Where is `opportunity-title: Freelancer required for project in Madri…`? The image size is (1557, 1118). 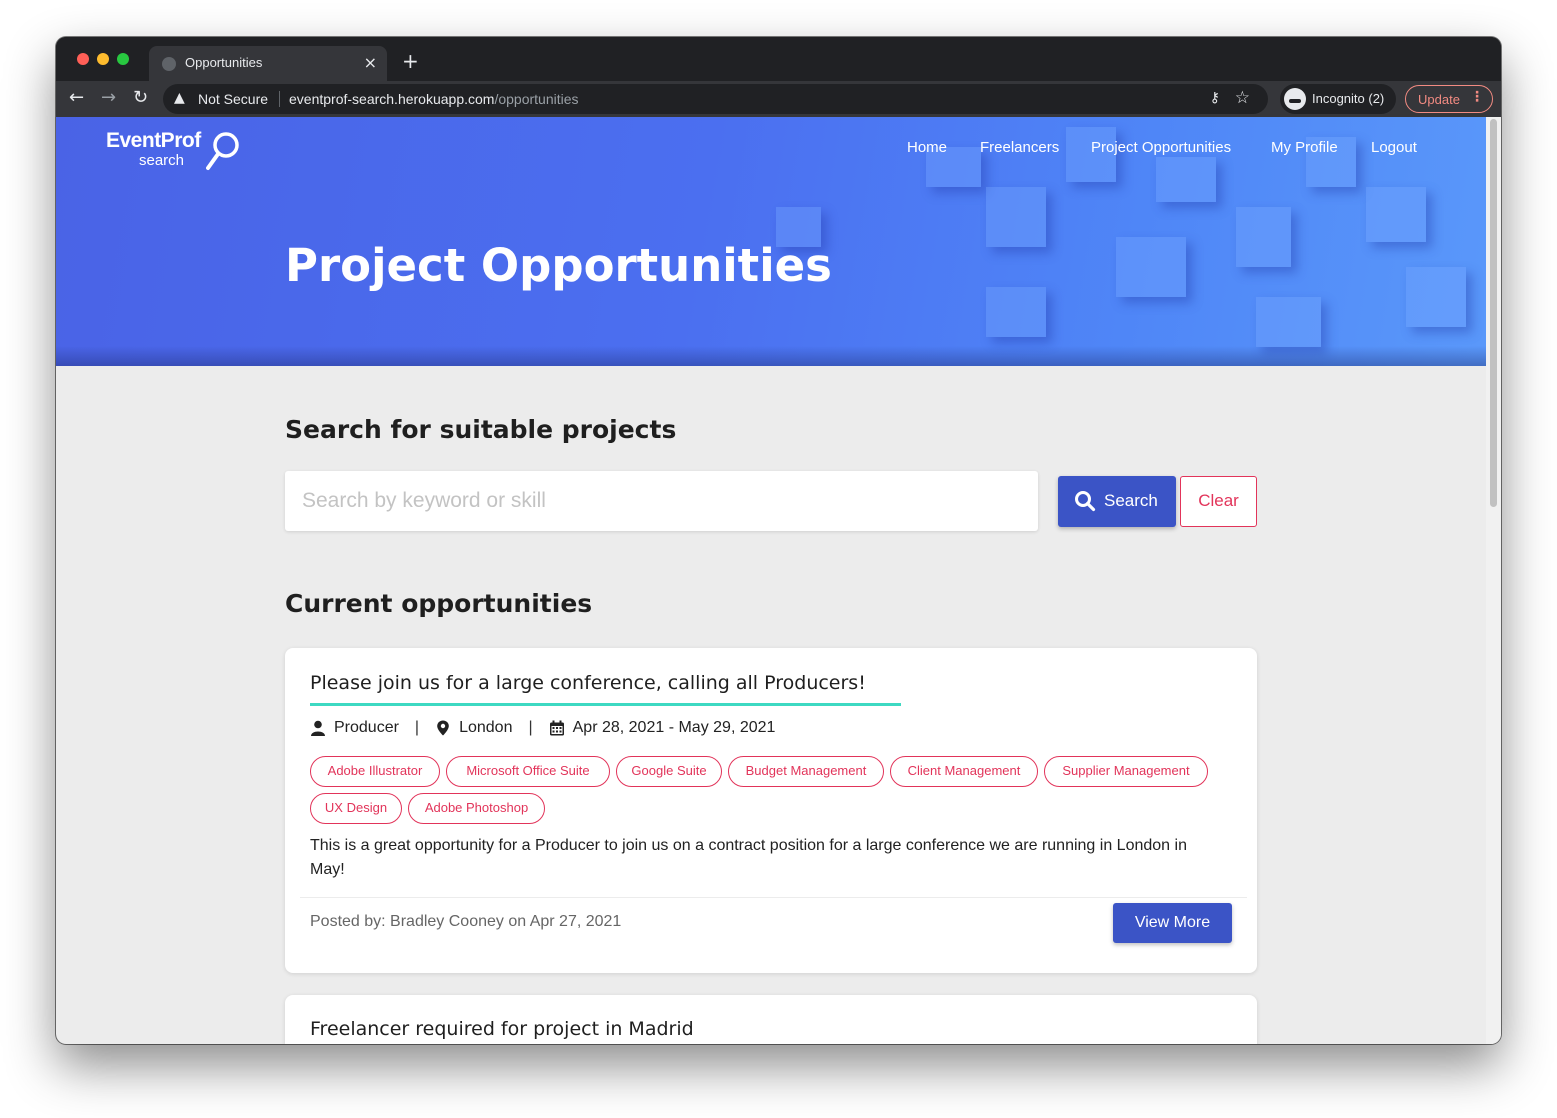 opportunity-title: Freelancer required for project in Madri… is located at coordinates (502, 1029).